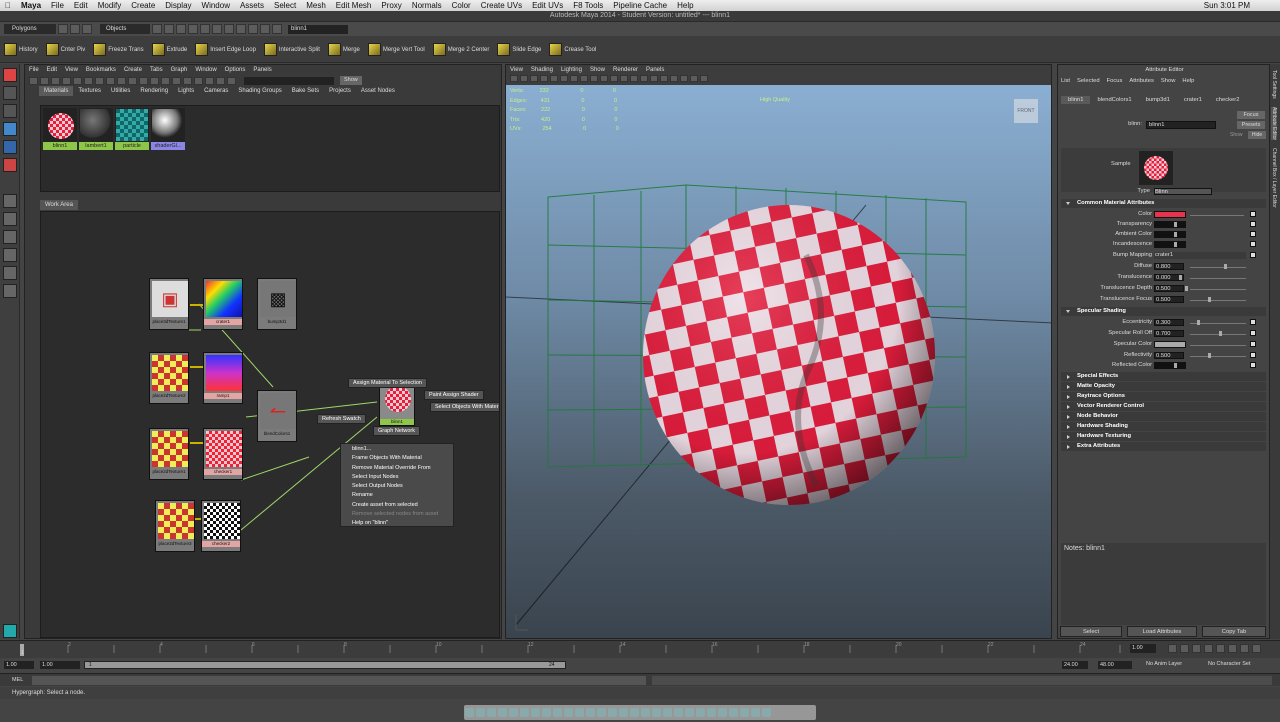  What do you see at coordinates (125, 29) in the screenshot?
I see `selection-mode-dropdown: Objects` at bounding box center [125, 29].